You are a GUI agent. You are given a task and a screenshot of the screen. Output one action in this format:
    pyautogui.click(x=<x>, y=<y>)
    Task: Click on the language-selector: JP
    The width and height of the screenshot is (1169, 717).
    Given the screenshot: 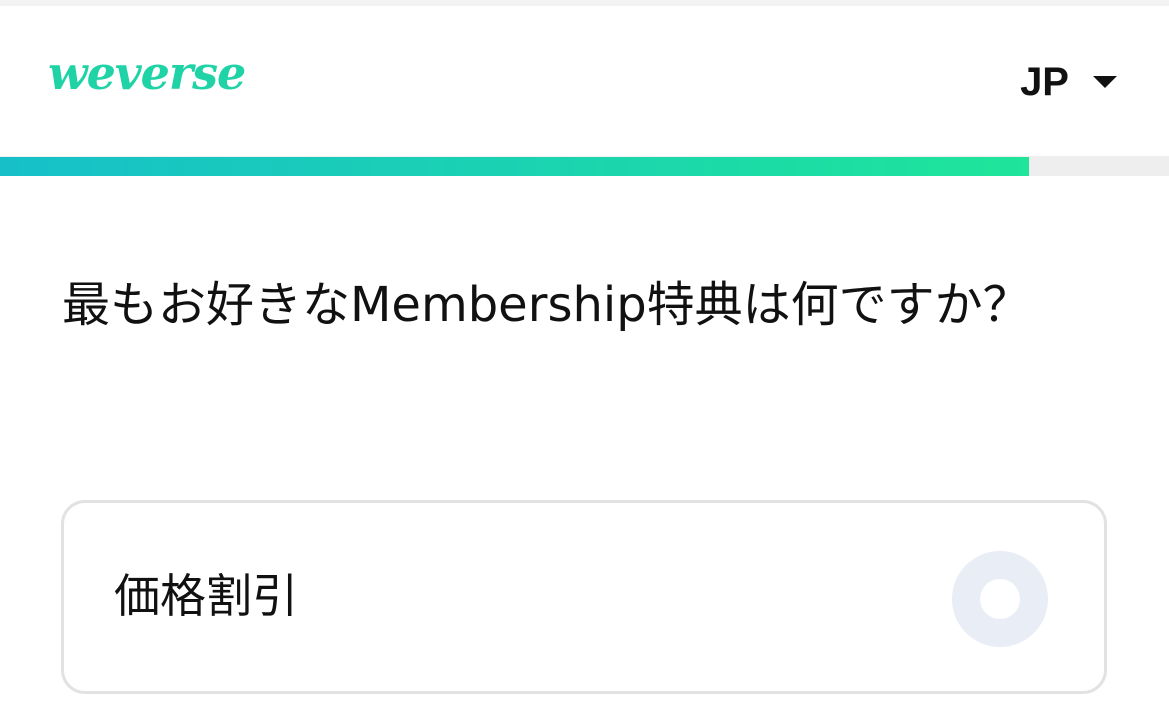 What is the action you would take?
    pyautogui.click(x=1068, y=82)
    